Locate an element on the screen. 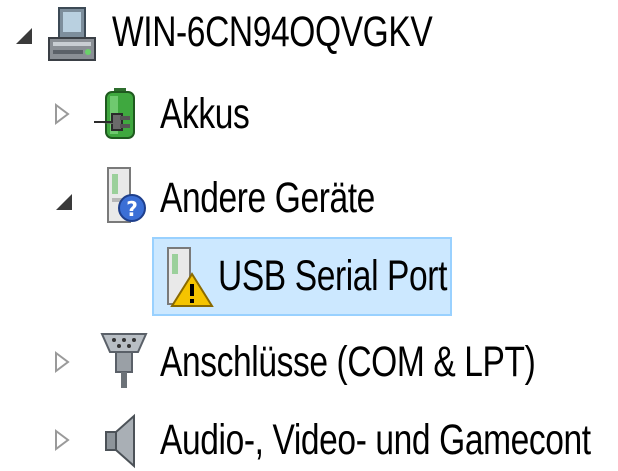 This screenshot has height=471, width=618. tree-node-label: WIN-6CN94OQVGKV is located at coordinates (272, 32).